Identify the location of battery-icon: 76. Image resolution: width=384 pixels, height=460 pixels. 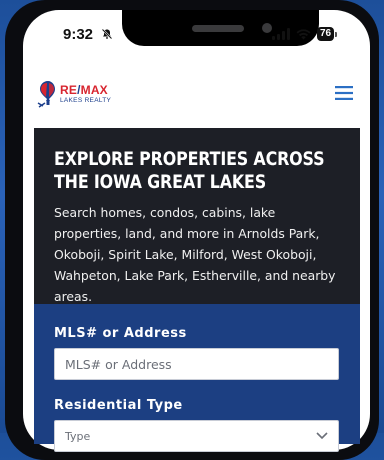
(327, 34).